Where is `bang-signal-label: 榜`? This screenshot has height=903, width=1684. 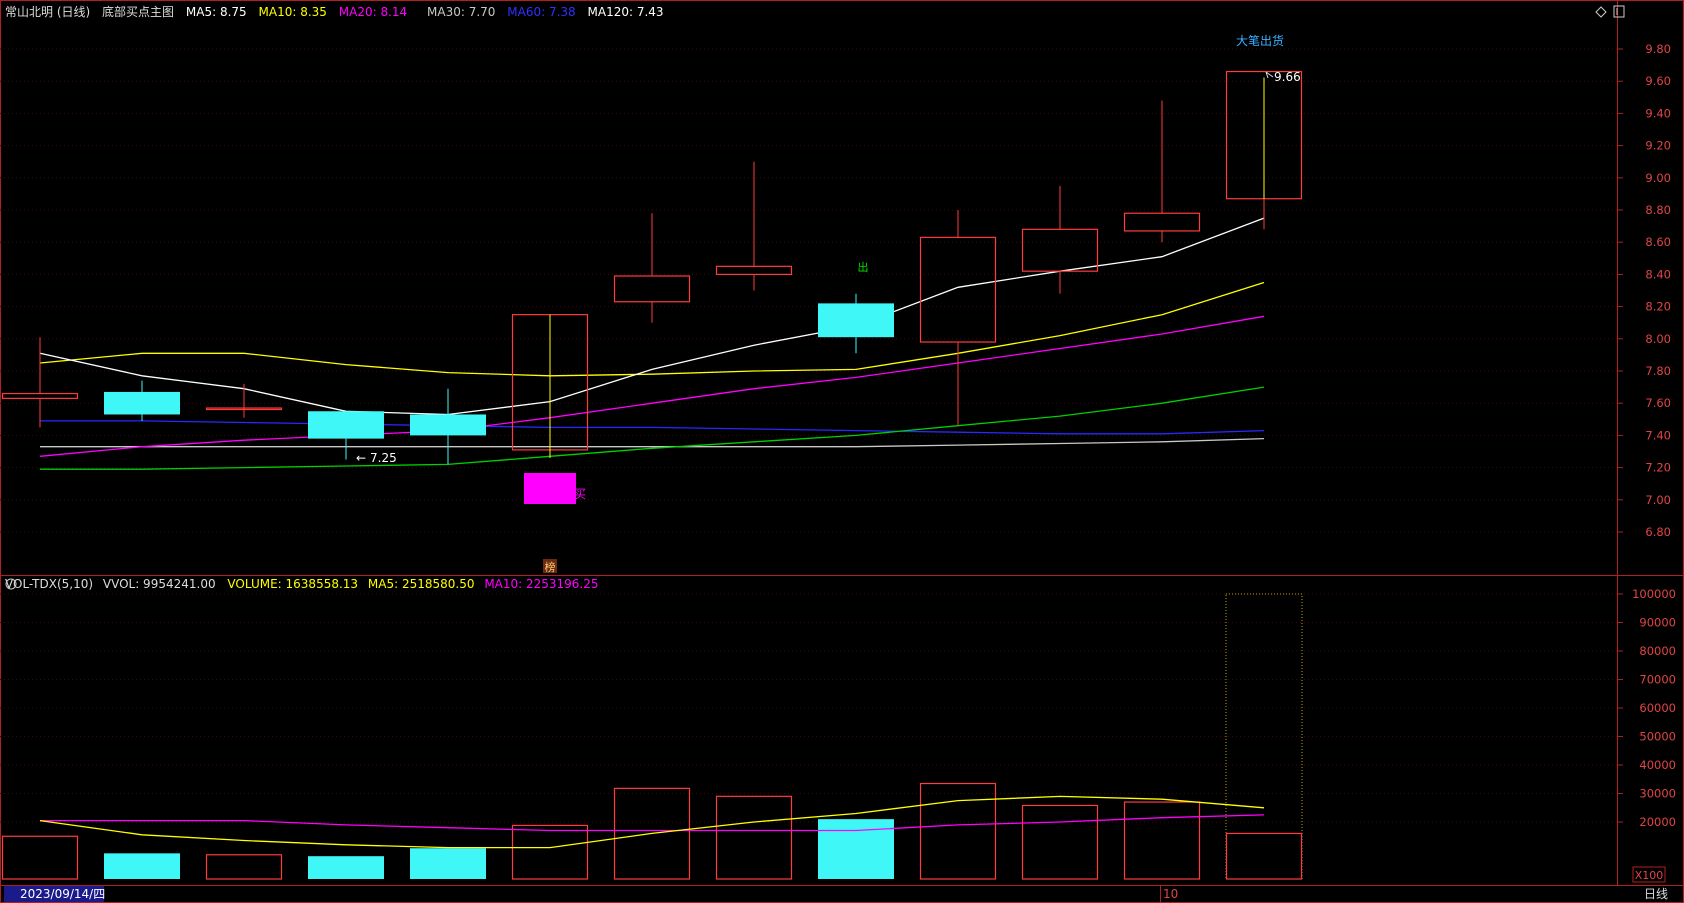
bang-signal-label: 榜 is located at coordinates (550, 567).